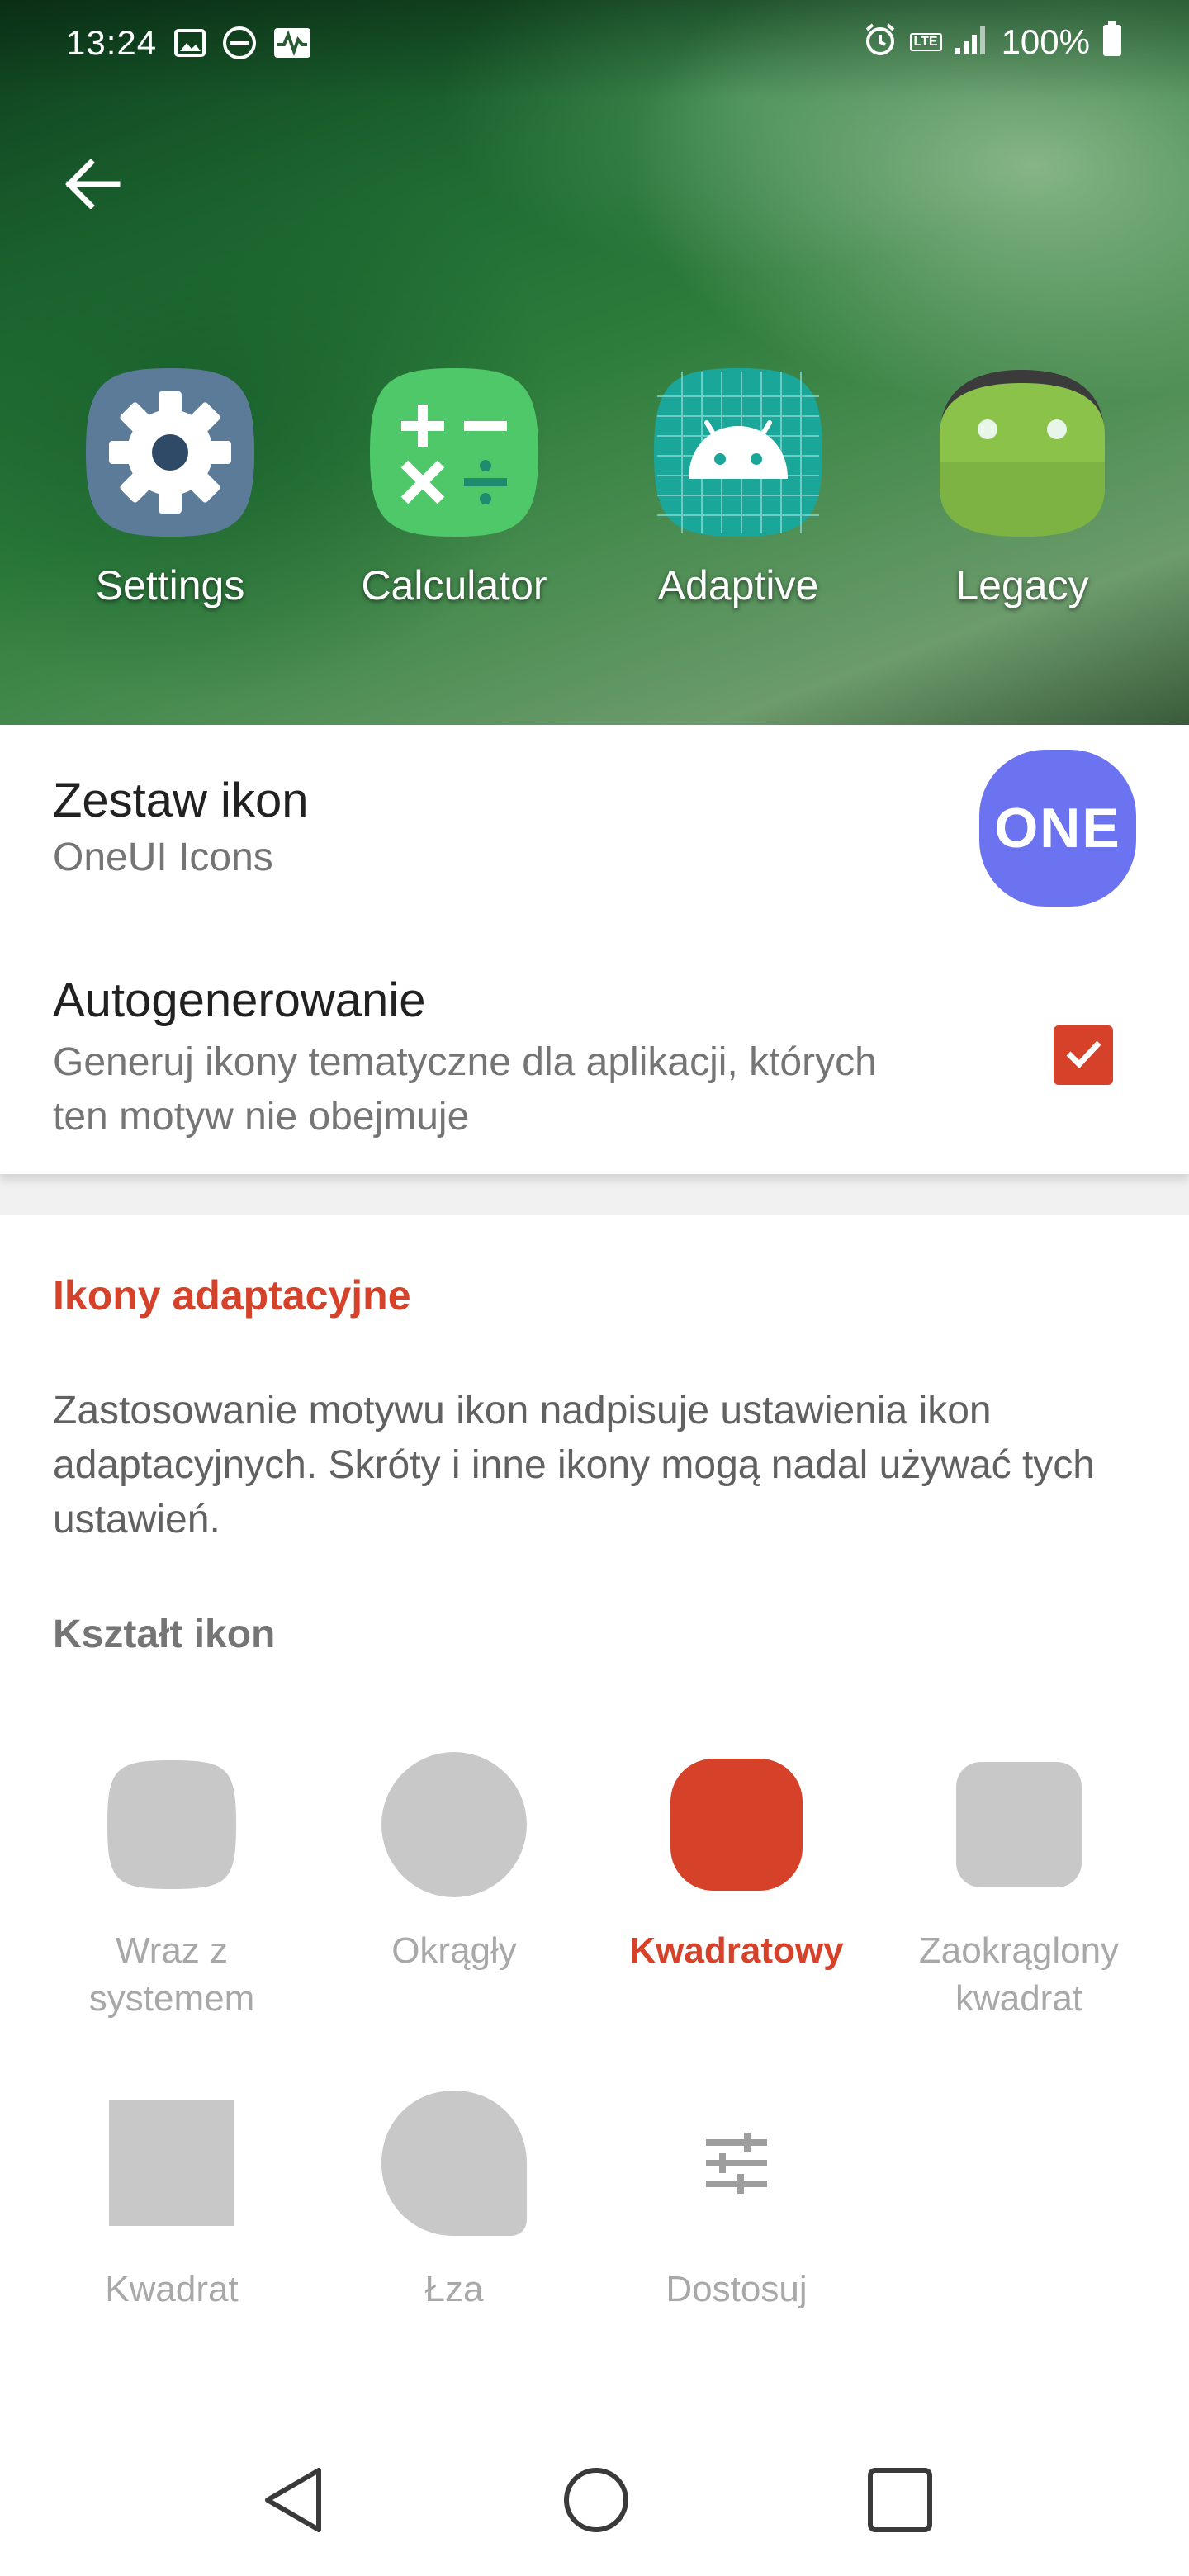 This screenshot has height=2576, width=1189. Describe the element at coordinates (736, 1950) in the screenshot. I see `shape-label: Kwadratowy` at that location.